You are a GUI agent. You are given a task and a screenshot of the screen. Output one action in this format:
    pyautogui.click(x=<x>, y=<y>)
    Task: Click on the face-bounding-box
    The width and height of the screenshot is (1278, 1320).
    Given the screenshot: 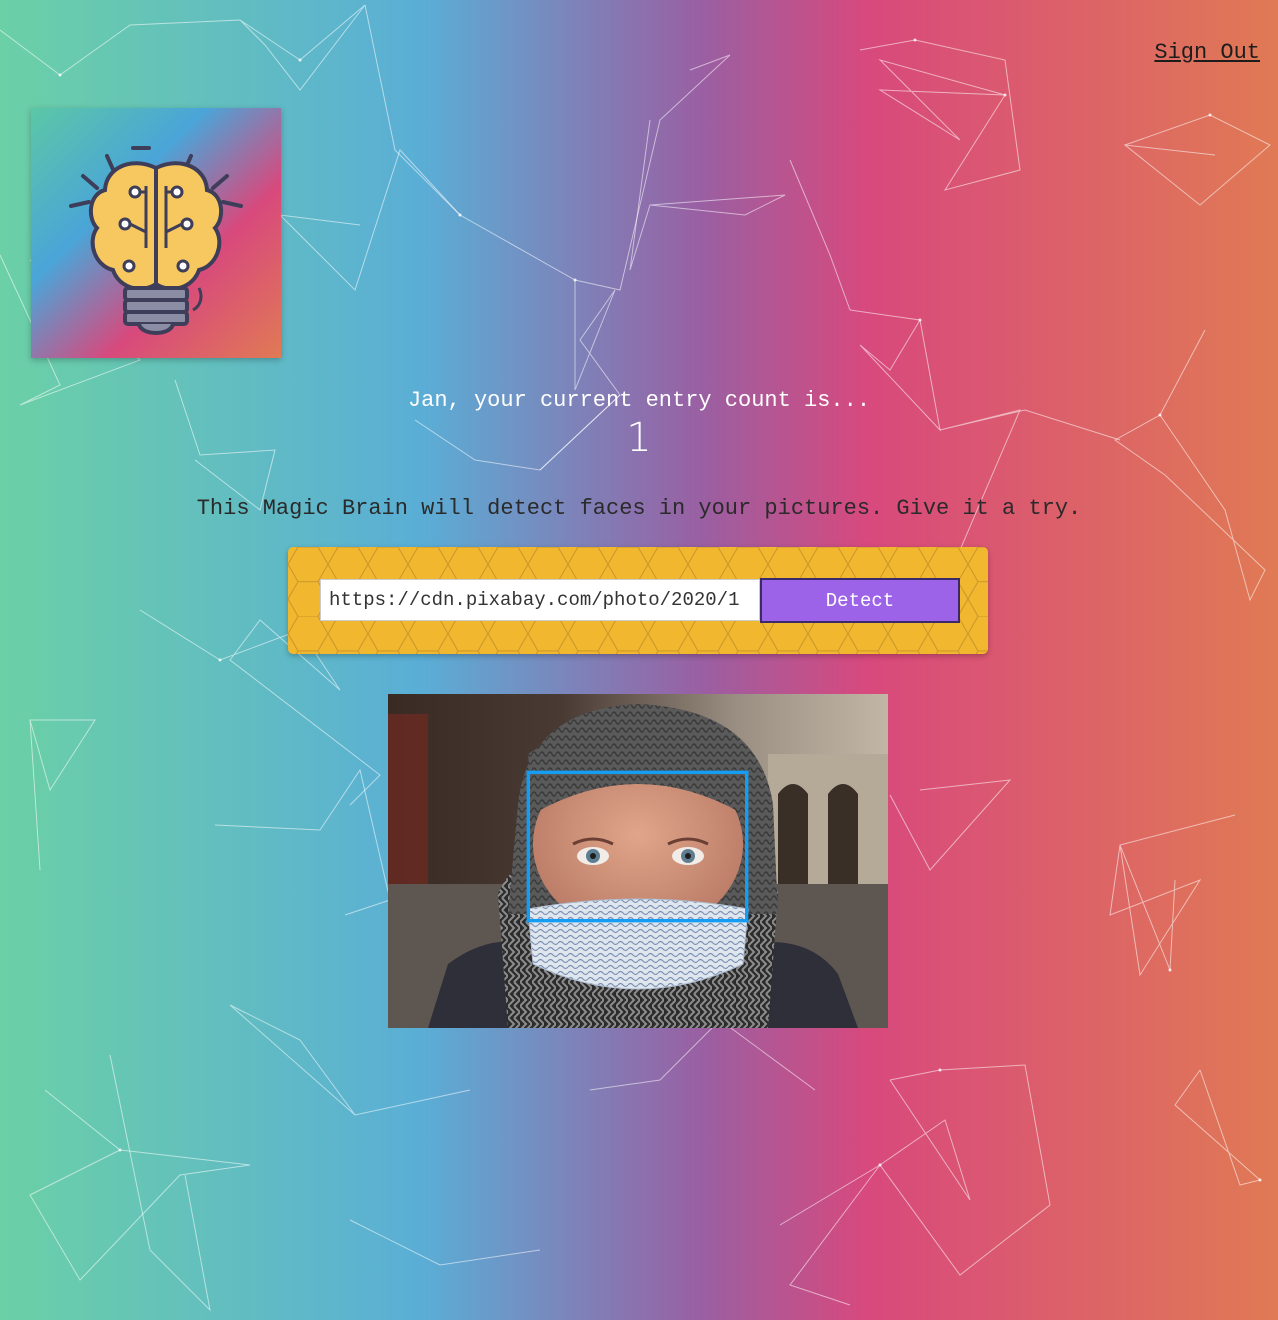 What is the action you would take?
    pyautogui.click(x=637, y=846)
    